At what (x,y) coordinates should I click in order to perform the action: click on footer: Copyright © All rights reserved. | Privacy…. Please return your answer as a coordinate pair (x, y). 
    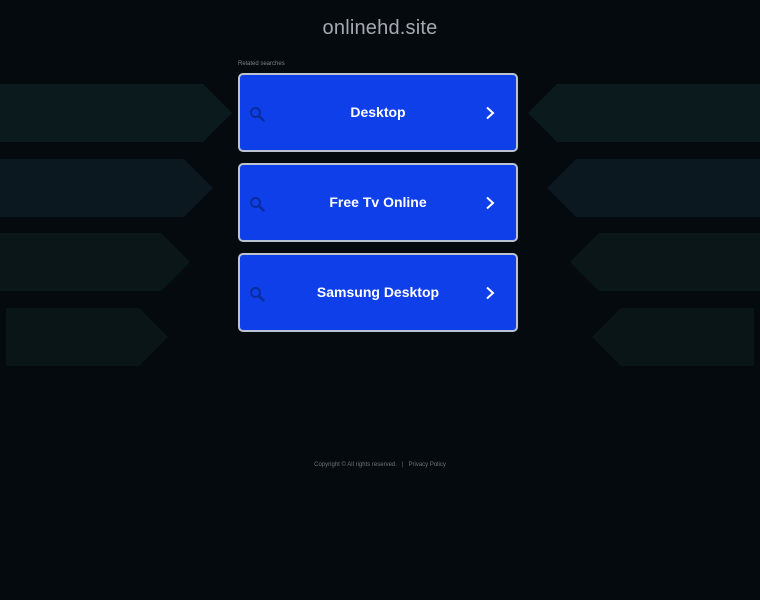
    Looking at the image, I should click on (380, 465).